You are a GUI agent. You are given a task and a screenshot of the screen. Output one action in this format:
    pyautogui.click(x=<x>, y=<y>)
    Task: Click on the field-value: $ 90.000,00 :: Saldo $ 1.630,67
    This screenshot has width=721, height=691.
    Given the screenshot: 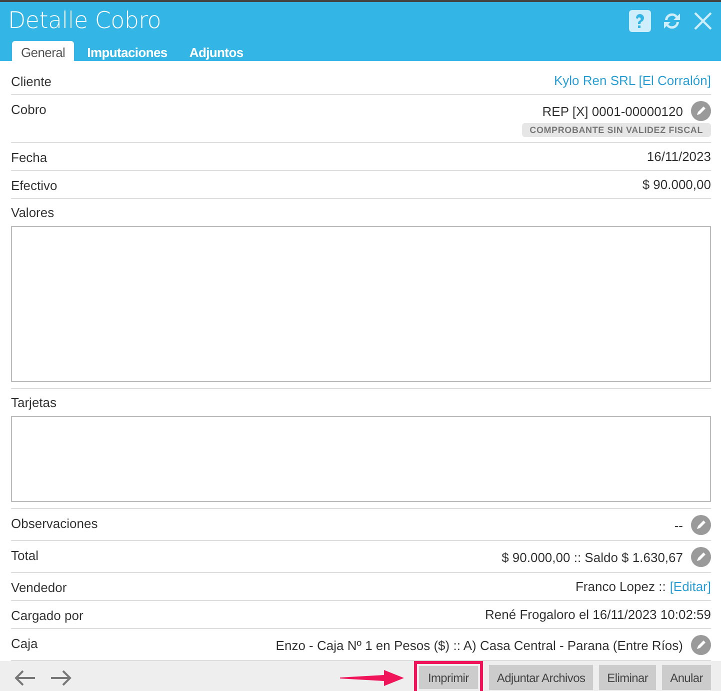 What is the action you would take?
    pyautogui.click(x=592, y=557)
    